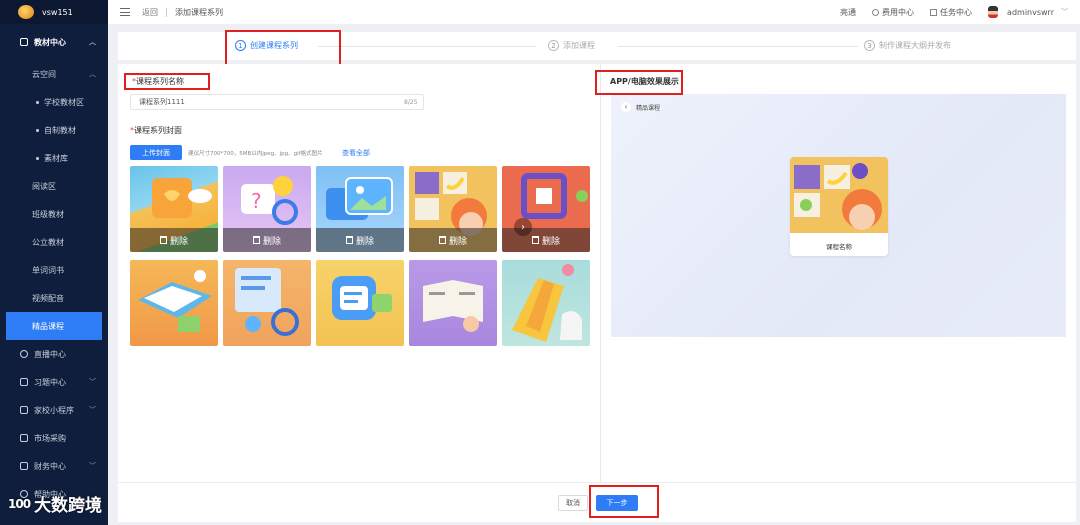 The width and height of the screenshot is (1080, 525). I want to click on sidebar-item-custom-materials: 自制教材, so click(54, 130).